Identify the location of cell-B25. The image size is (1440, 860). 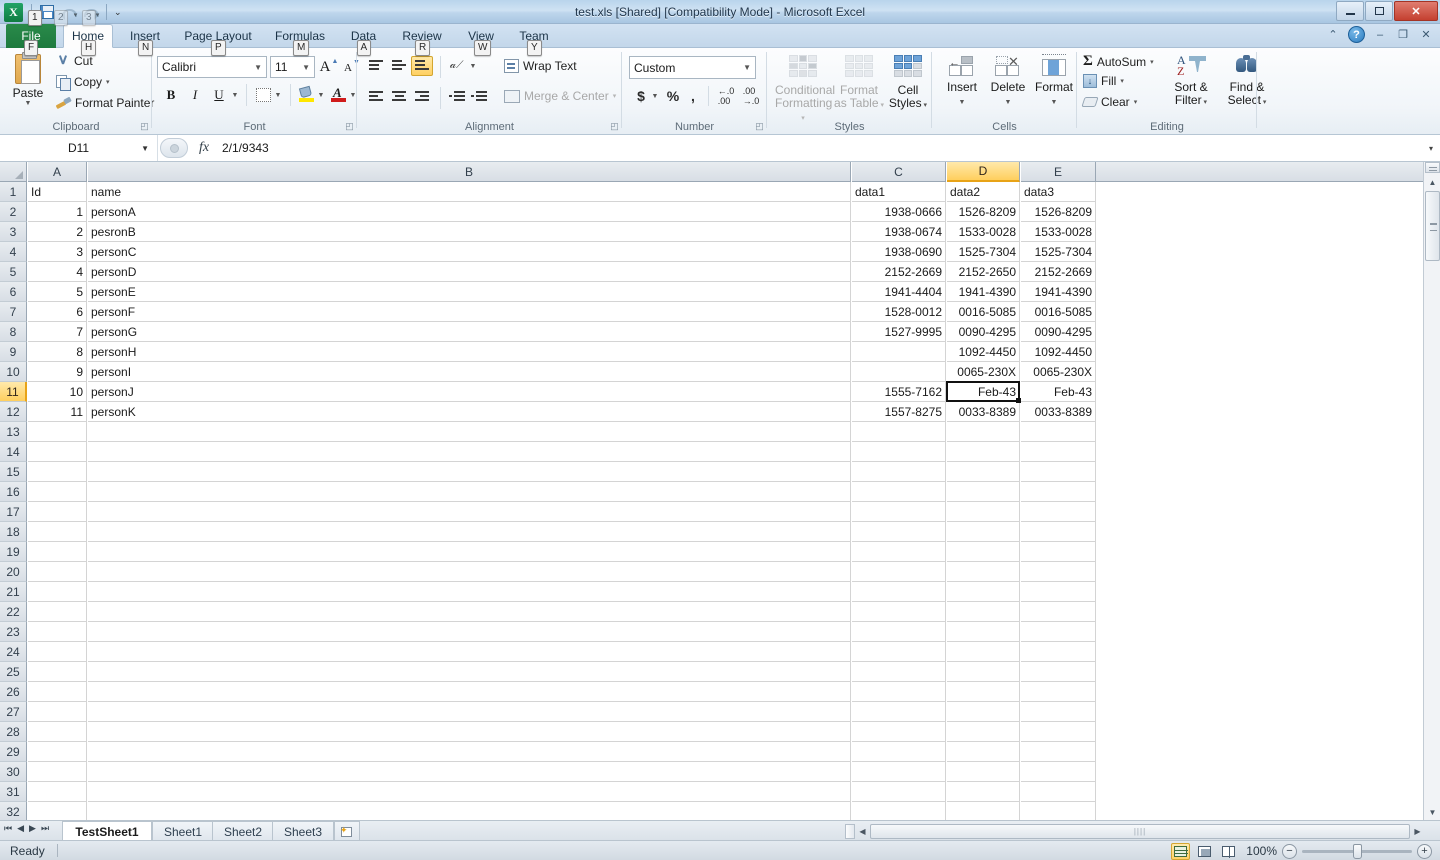
(469, 672).